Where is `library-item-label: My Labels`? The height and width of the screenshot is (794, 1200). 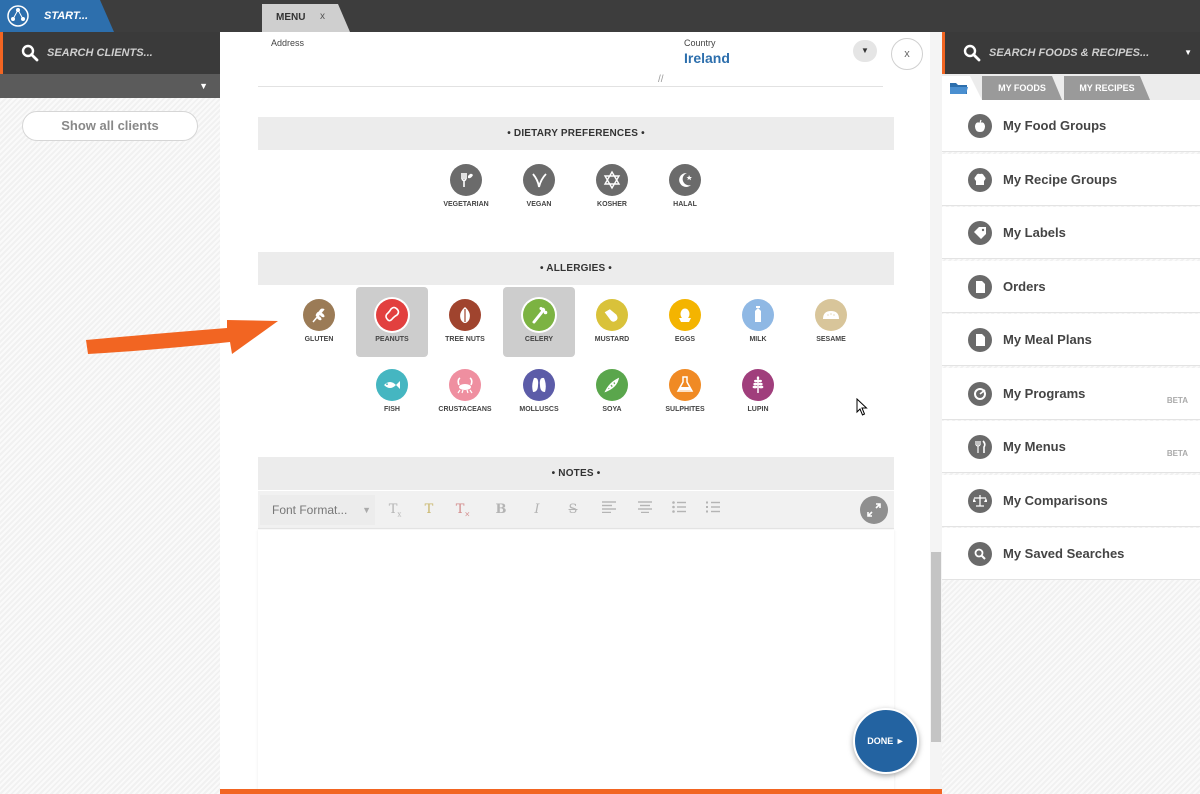
library-item-label: My Labels is located at coordinates (1034, 232).